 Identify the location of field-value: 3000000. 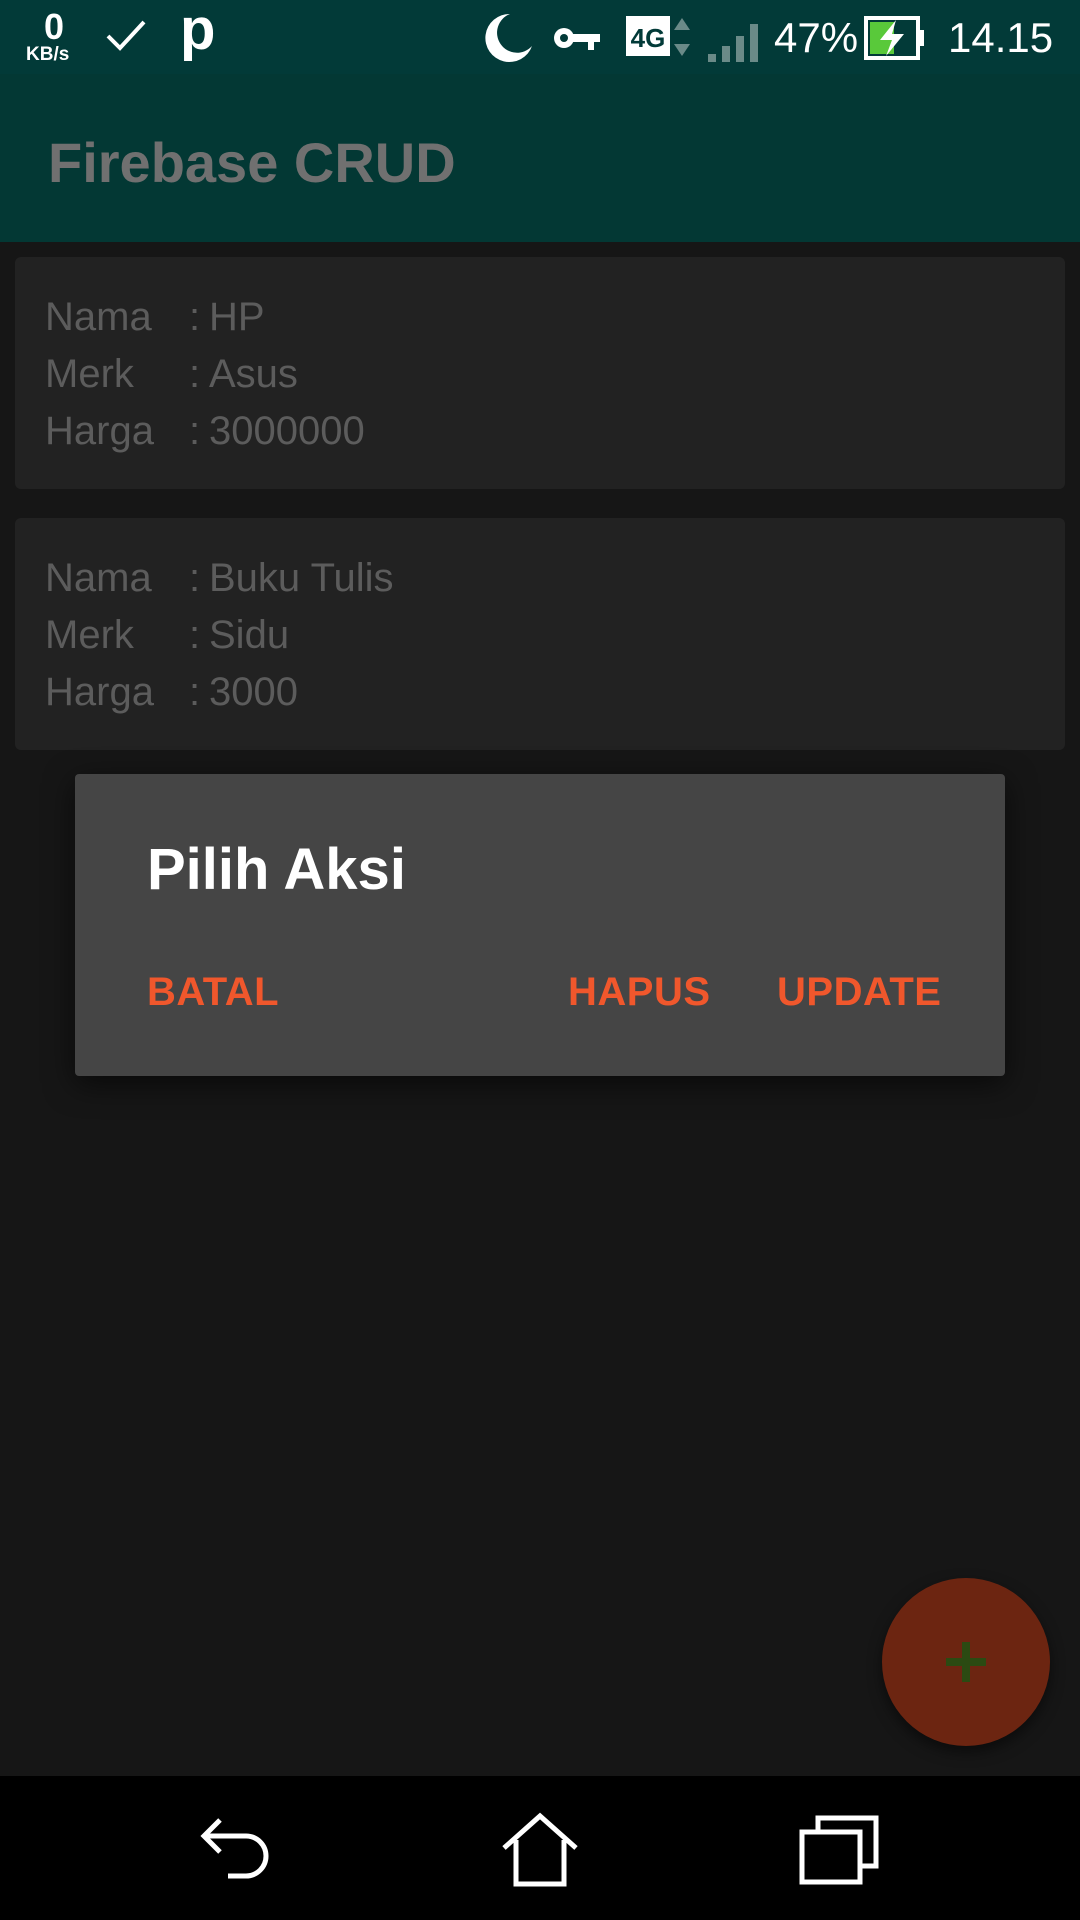
(287, 431).